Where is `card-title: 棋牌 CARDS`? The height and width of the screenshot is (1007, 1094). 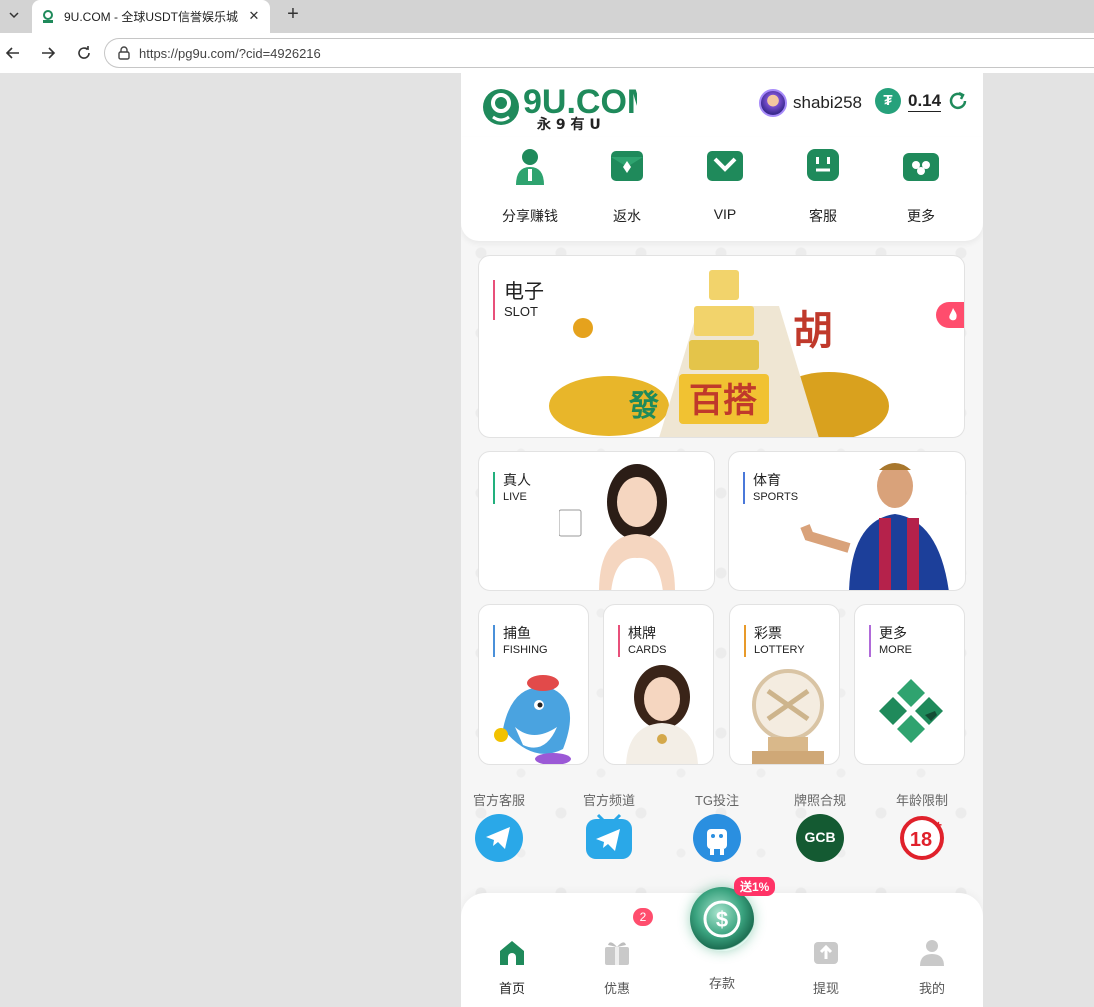 card-title: 棋牌 CARDS is located at coordinates (642, 641).